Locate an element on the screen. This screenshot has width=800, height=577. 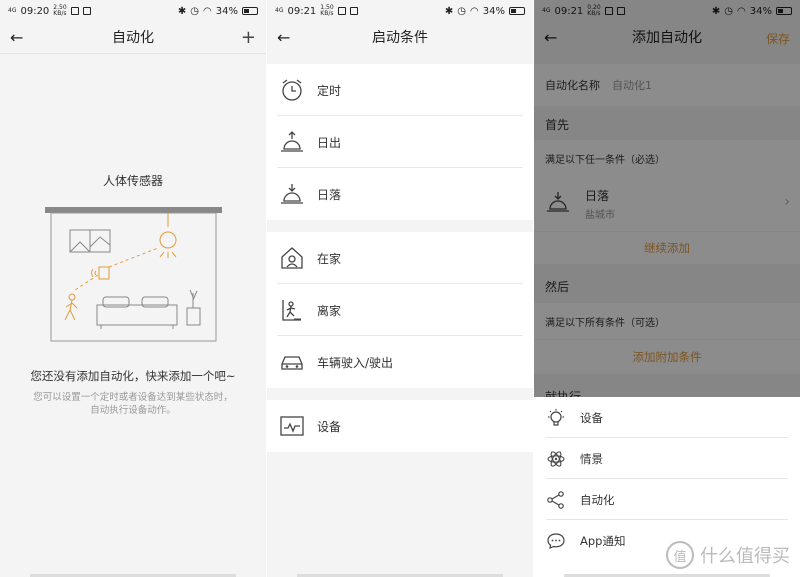
app-header: ← 启动条件 is located at coordinates (400, 37).